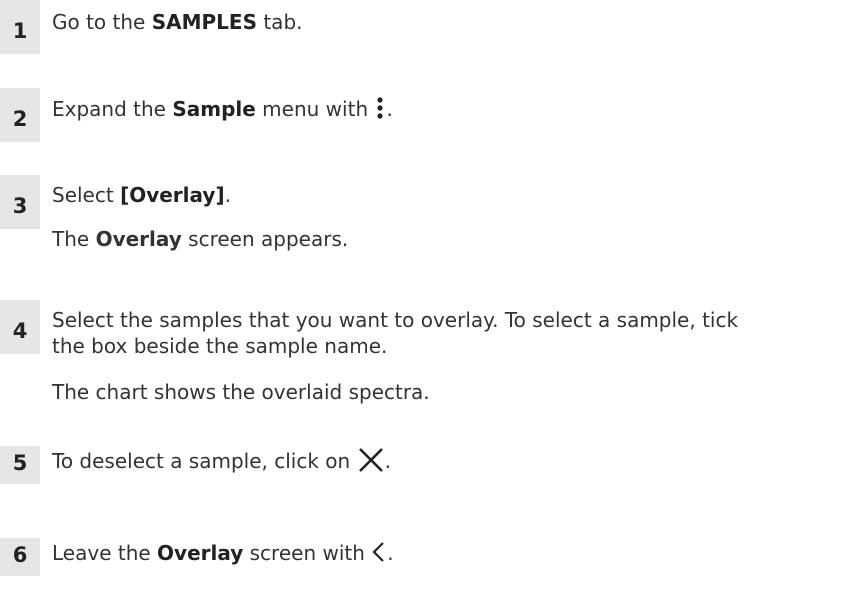 The height and width of the screenshot is (603, 860). Describe the element at coordinates (379, 554) in the screenshot. I see `chevron-left-icon` at that location.